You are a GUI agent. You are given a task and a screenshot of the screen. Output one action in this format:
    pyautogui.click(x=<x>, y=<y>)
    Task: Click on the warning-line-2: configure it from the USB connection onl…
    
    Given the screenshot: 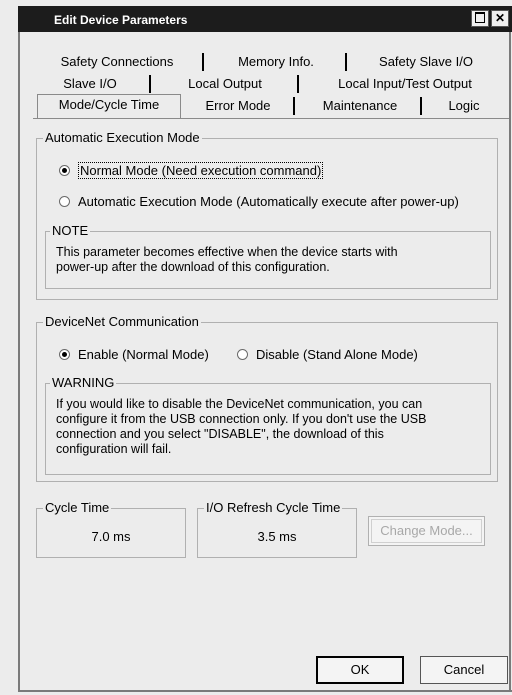 What is the action you would take?
    pyautogui.click(x=241, y=419)
    